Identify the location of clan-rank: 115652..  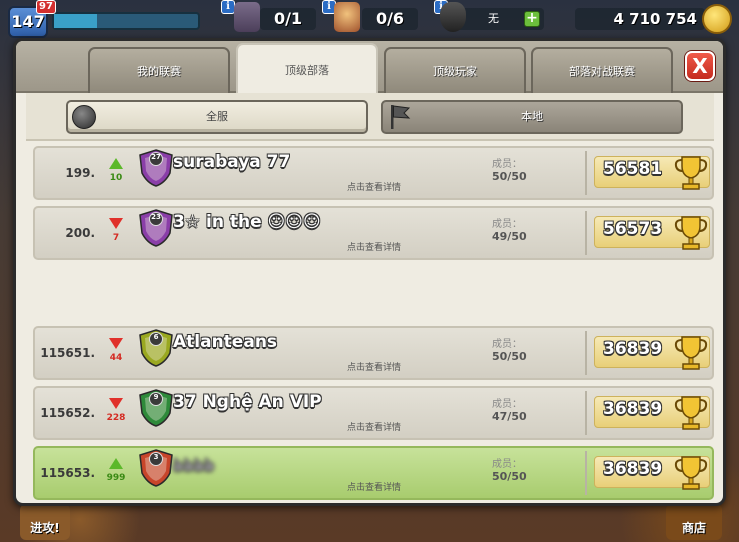
(67, 413).